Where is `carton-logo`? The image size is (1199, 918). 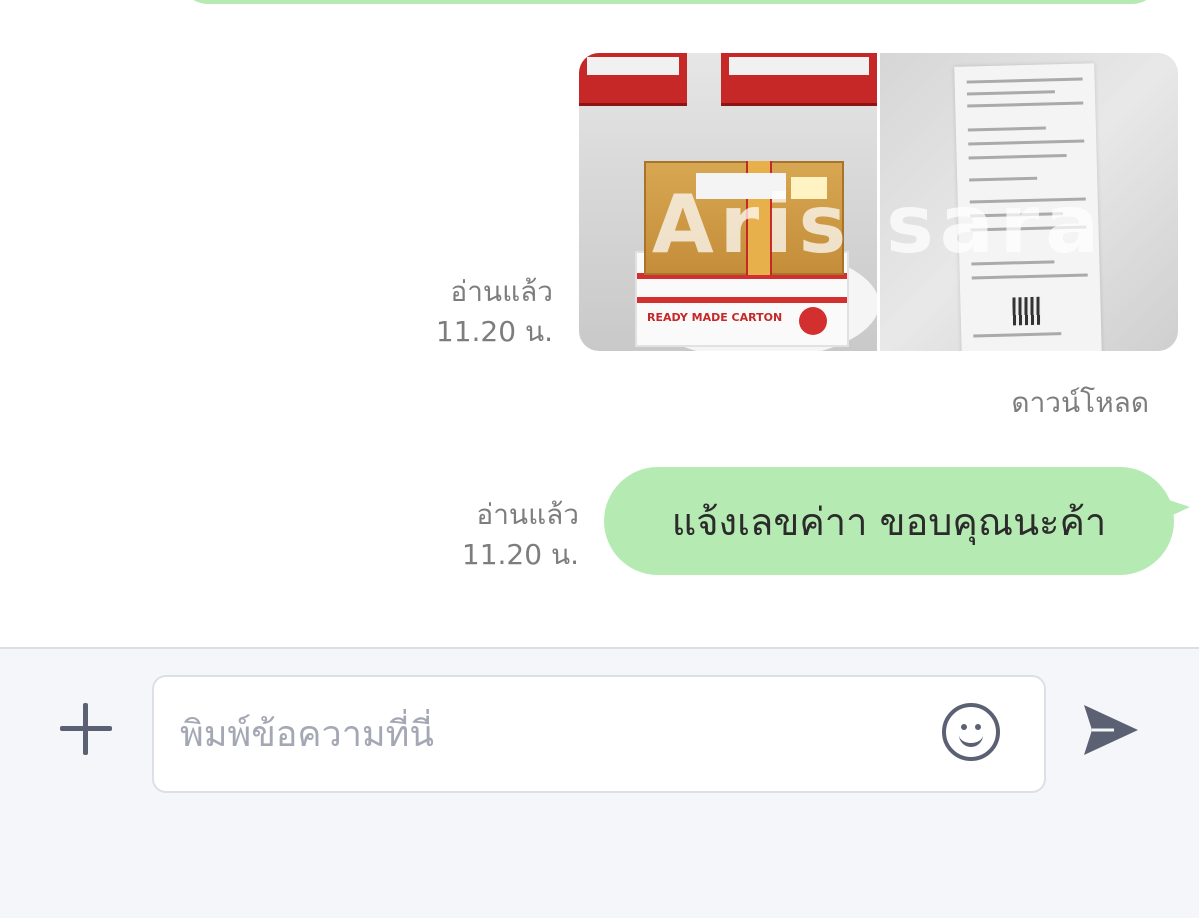
carton-logo is located at coordinates (813, 321).